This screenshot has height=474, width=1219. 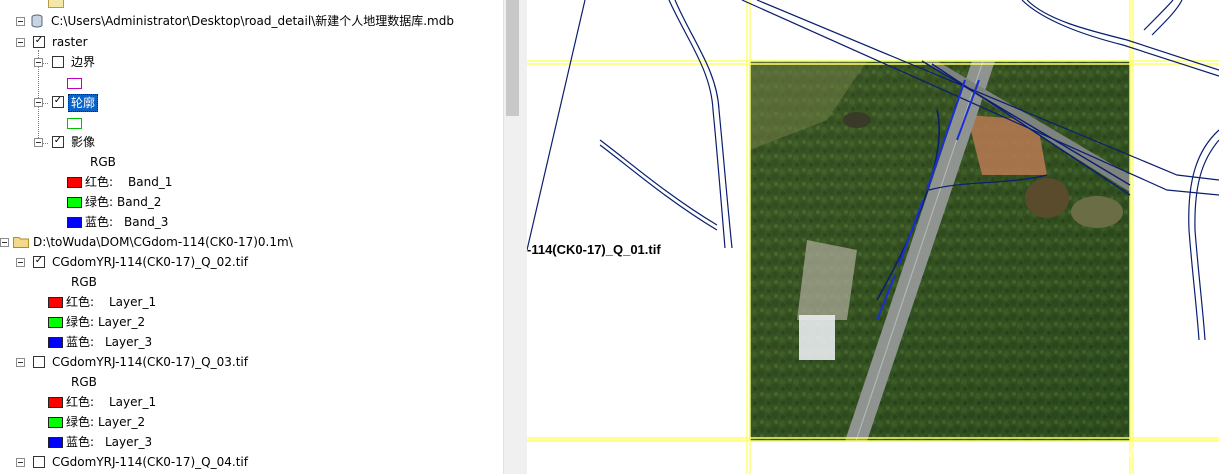 I want to click on tree-item-layer-boundary: 边界, so click(x=150, y=62).